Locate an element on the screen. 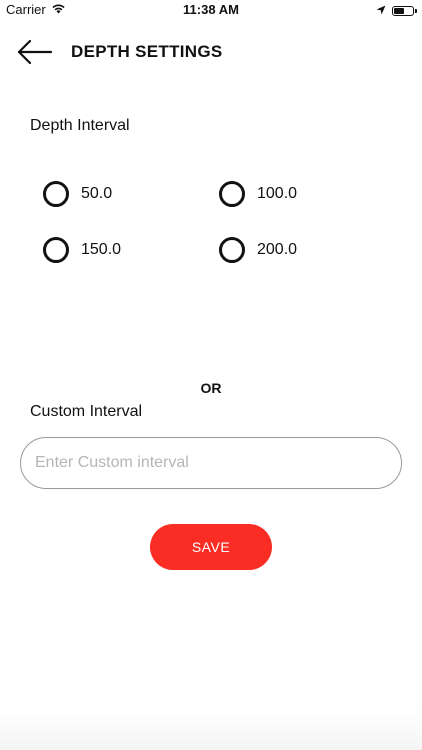 The image size is (422, 750). status-right is located at coordinates (396, 10).